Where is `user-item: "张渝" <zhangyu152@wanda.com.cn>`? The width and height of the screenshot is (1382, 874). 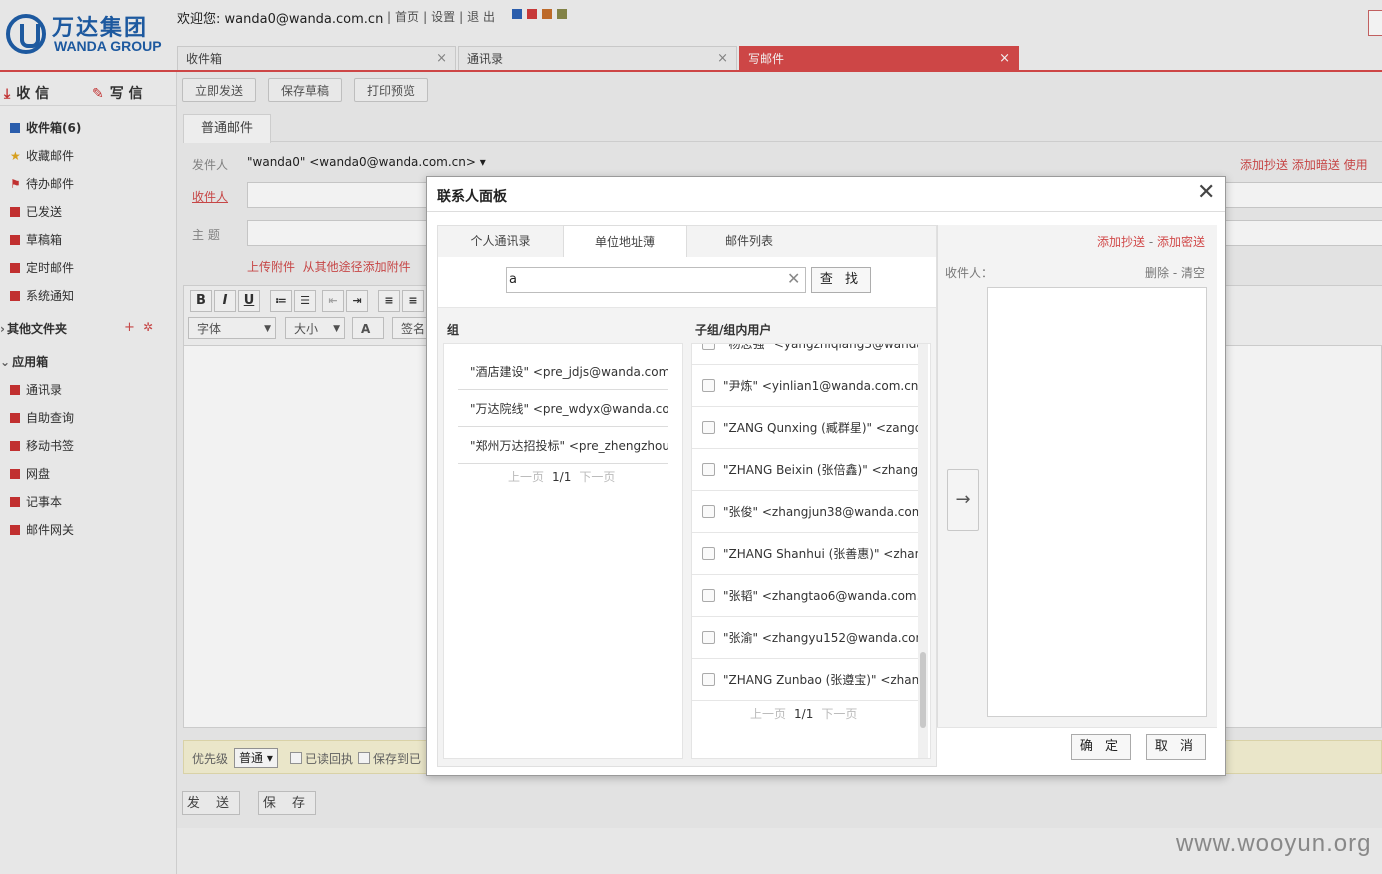
user-item: "张渝" <zhangyu152@wanda.com.cn> is located at coordinates (806, 638).